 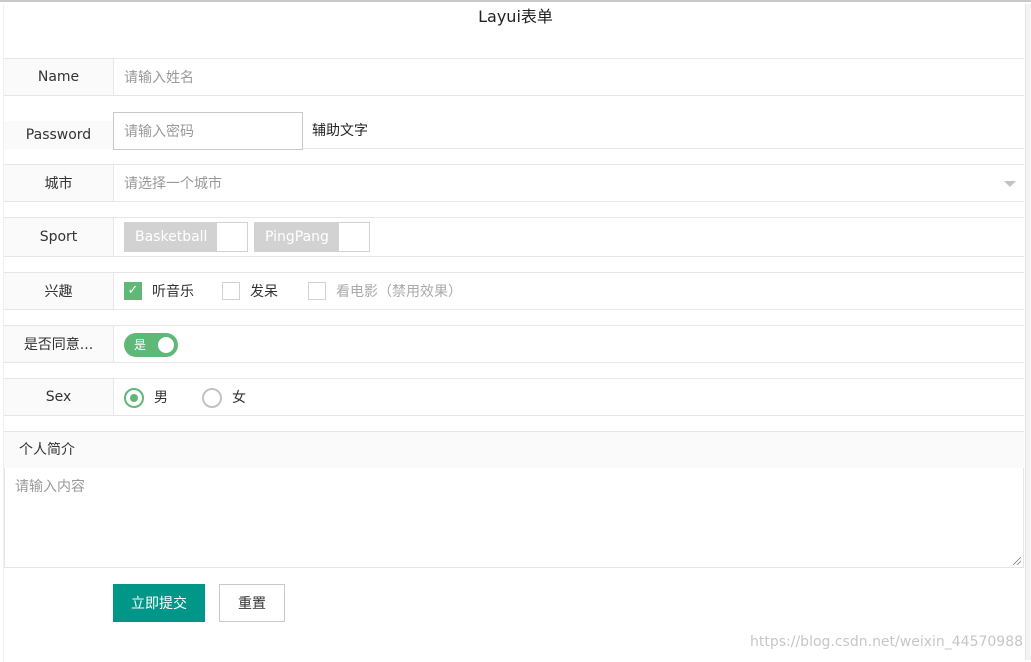 I want to click on password-placeholder: 请输入密码, so click(x=159, y=132).